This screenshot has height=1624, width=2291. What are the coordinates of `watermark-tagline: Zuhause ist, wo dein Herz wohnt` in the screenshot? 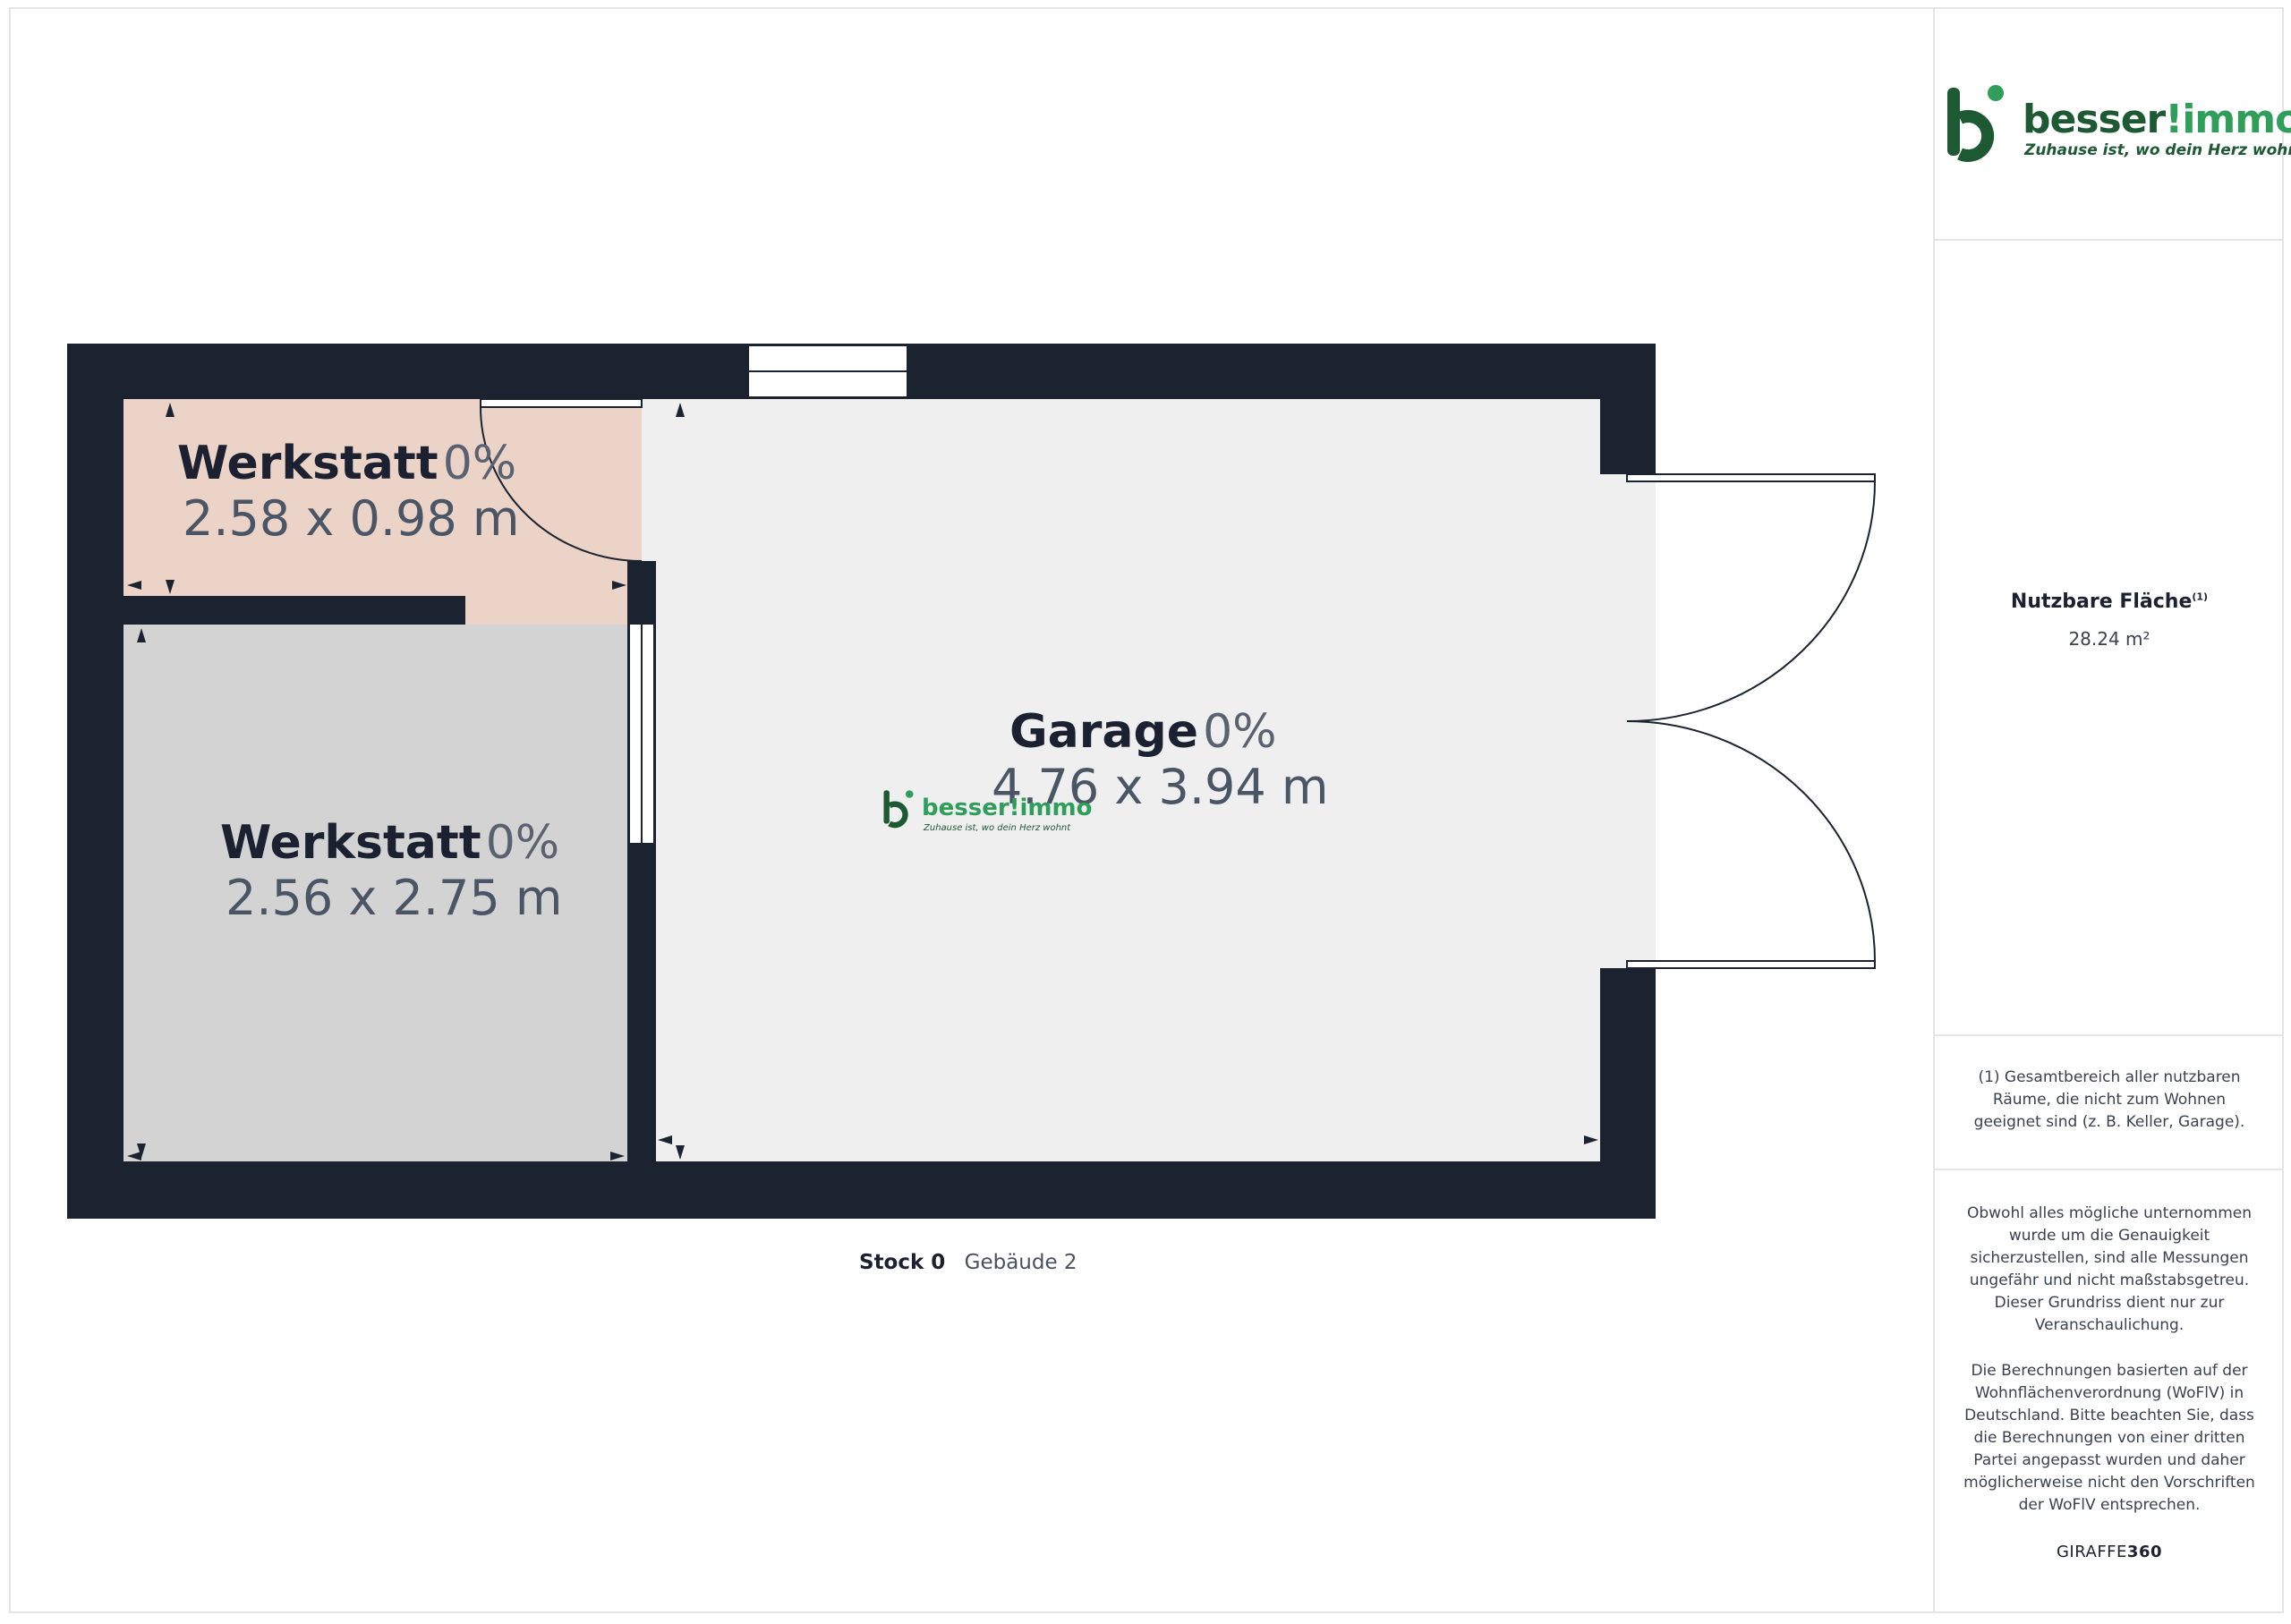 It's located at (997, 828).